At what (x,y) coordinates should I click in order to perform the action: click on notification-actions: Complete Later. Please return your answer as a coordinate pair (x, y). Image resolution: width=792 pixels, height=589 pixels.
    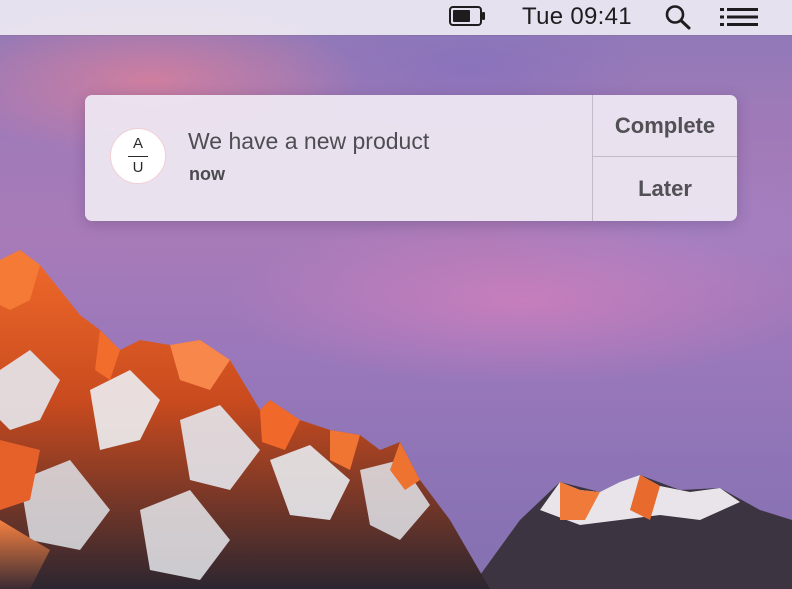
    Looking at the image, I should click on (664, 158).